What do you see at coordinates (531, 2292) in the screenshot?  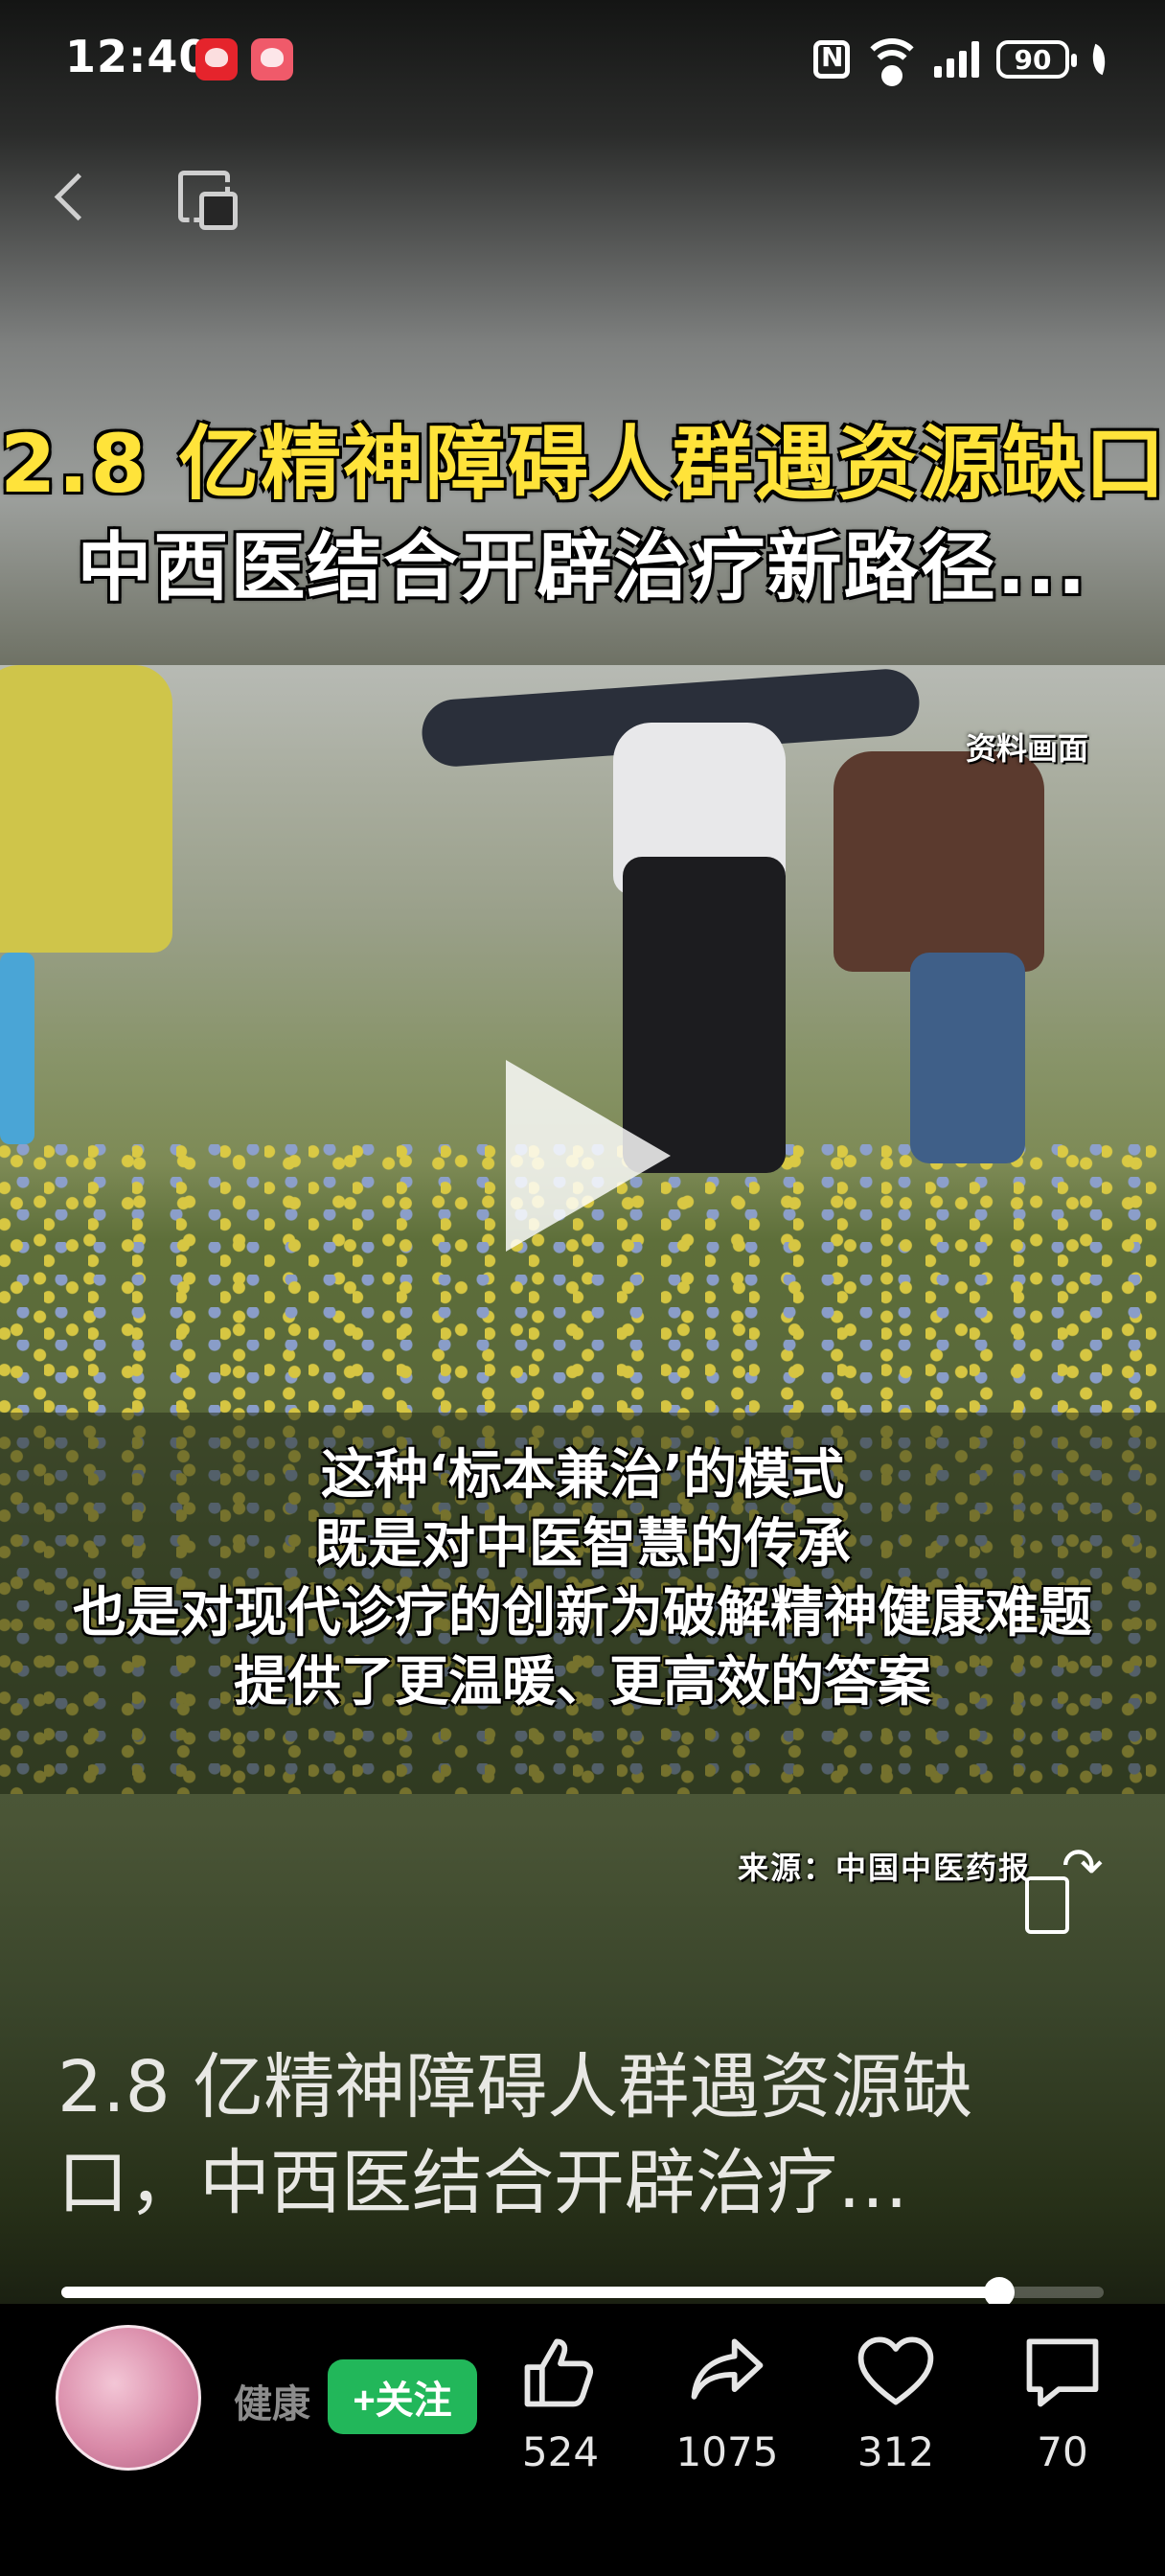 I see `progress-fill` at bounding box center [531, 2292].